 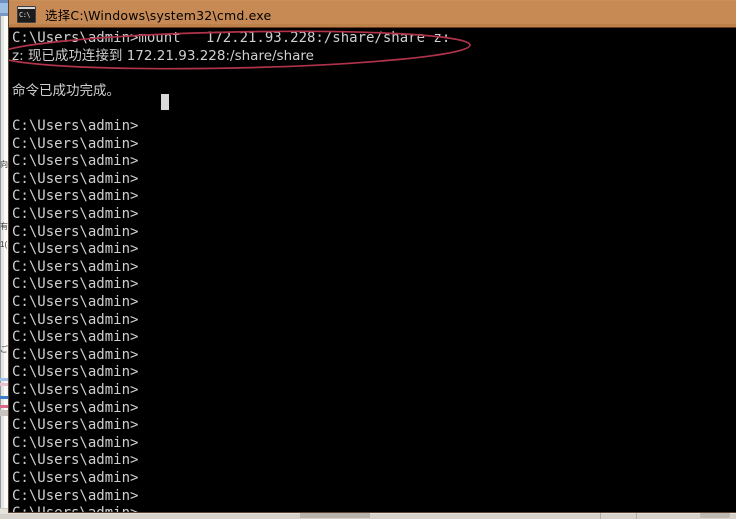 What do you see at coordinates (4, 259) in the screenshot?
I see `background-window-left-sliver` at bounding box center [4, 259].